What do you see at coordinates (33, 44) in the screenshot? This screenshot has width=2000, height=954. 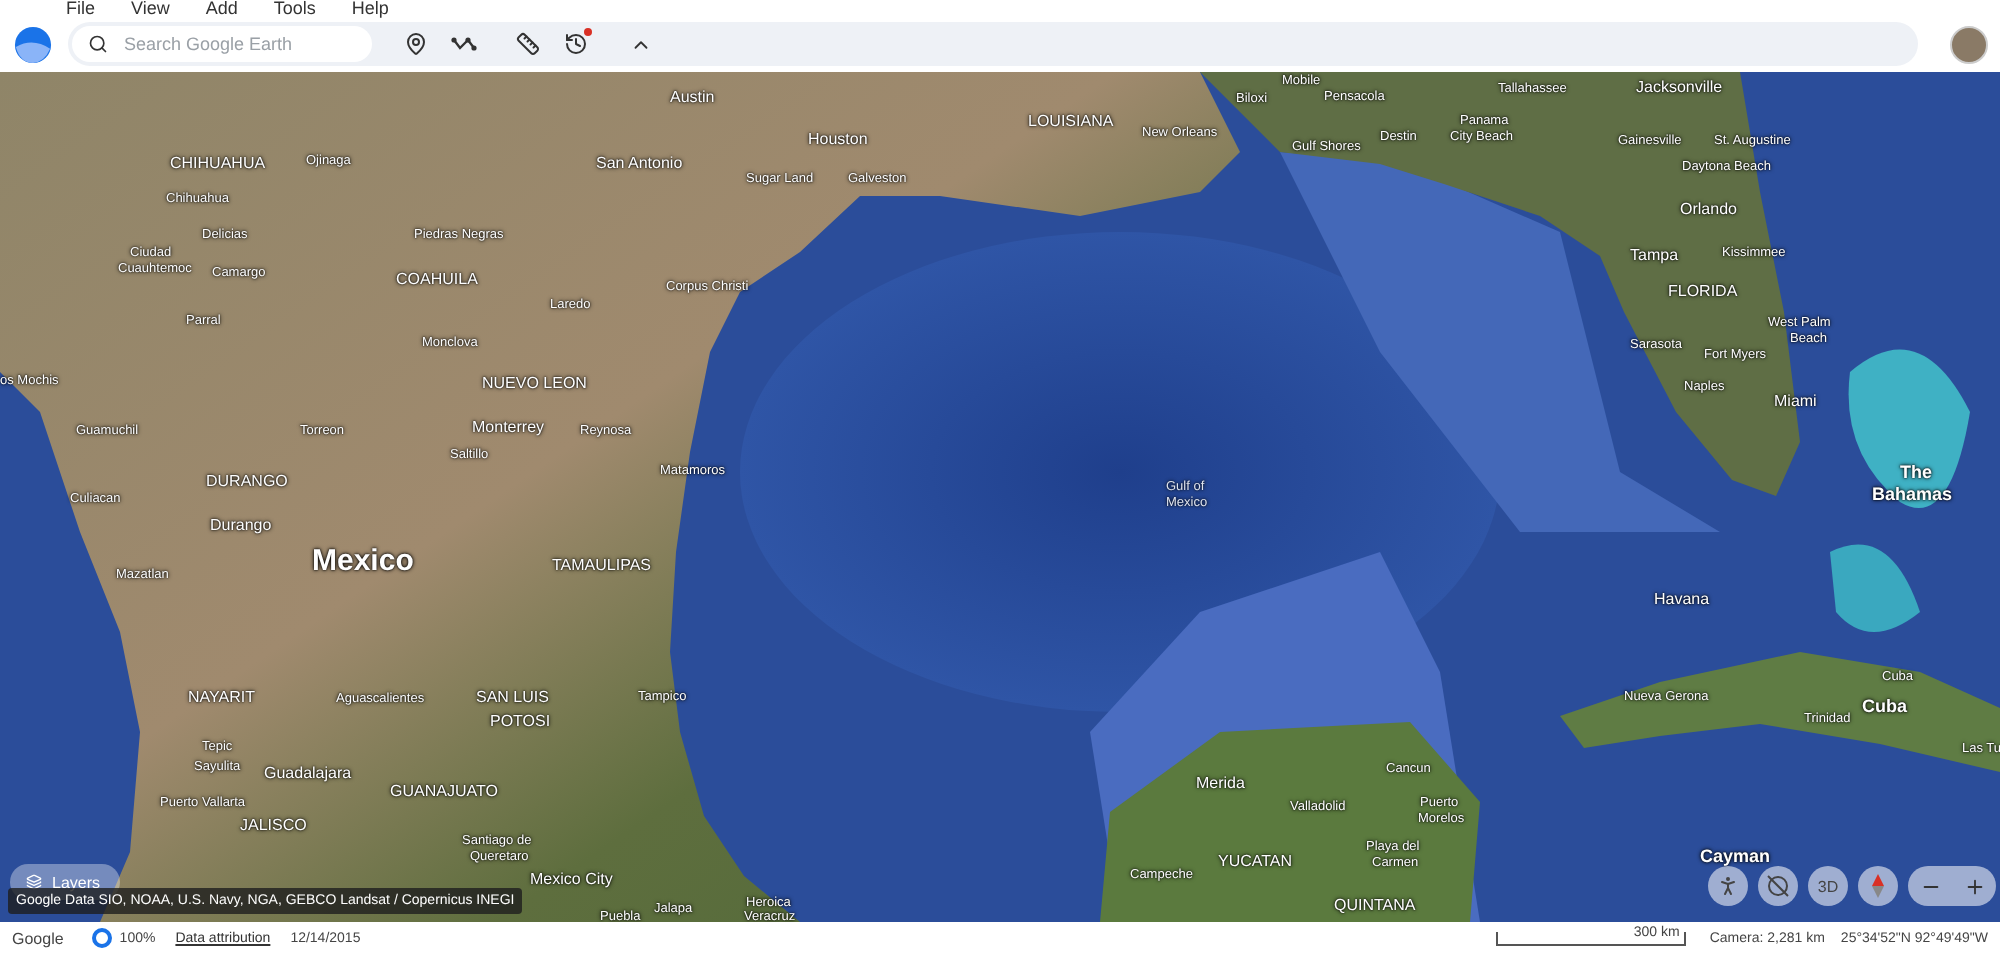 I see `globe-logo-icon` at bounding box center [33, 44].